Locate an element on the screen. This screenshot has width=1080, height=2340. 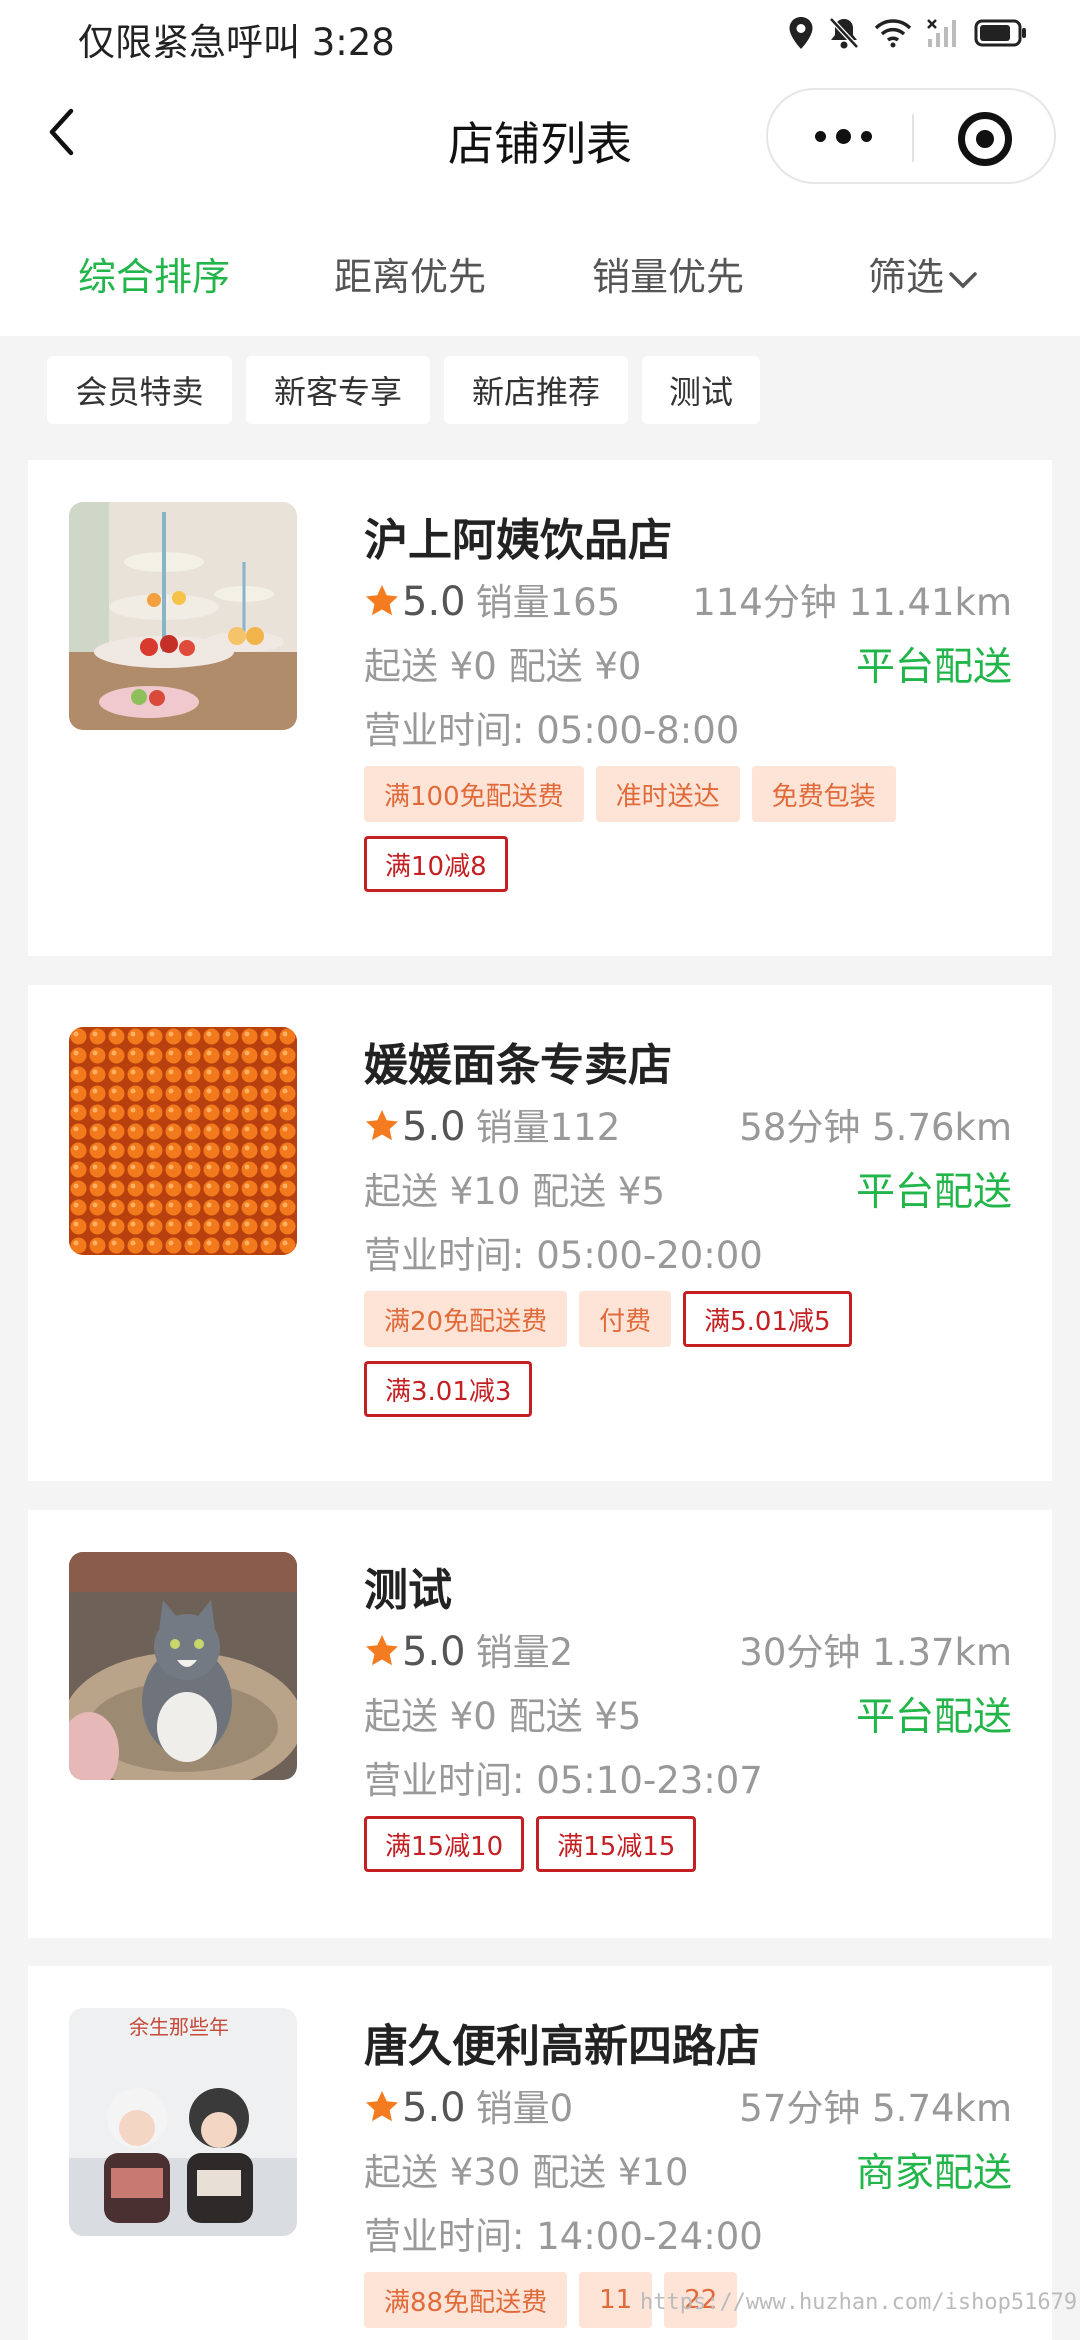
status-icons is located at coordinates (908, 33).